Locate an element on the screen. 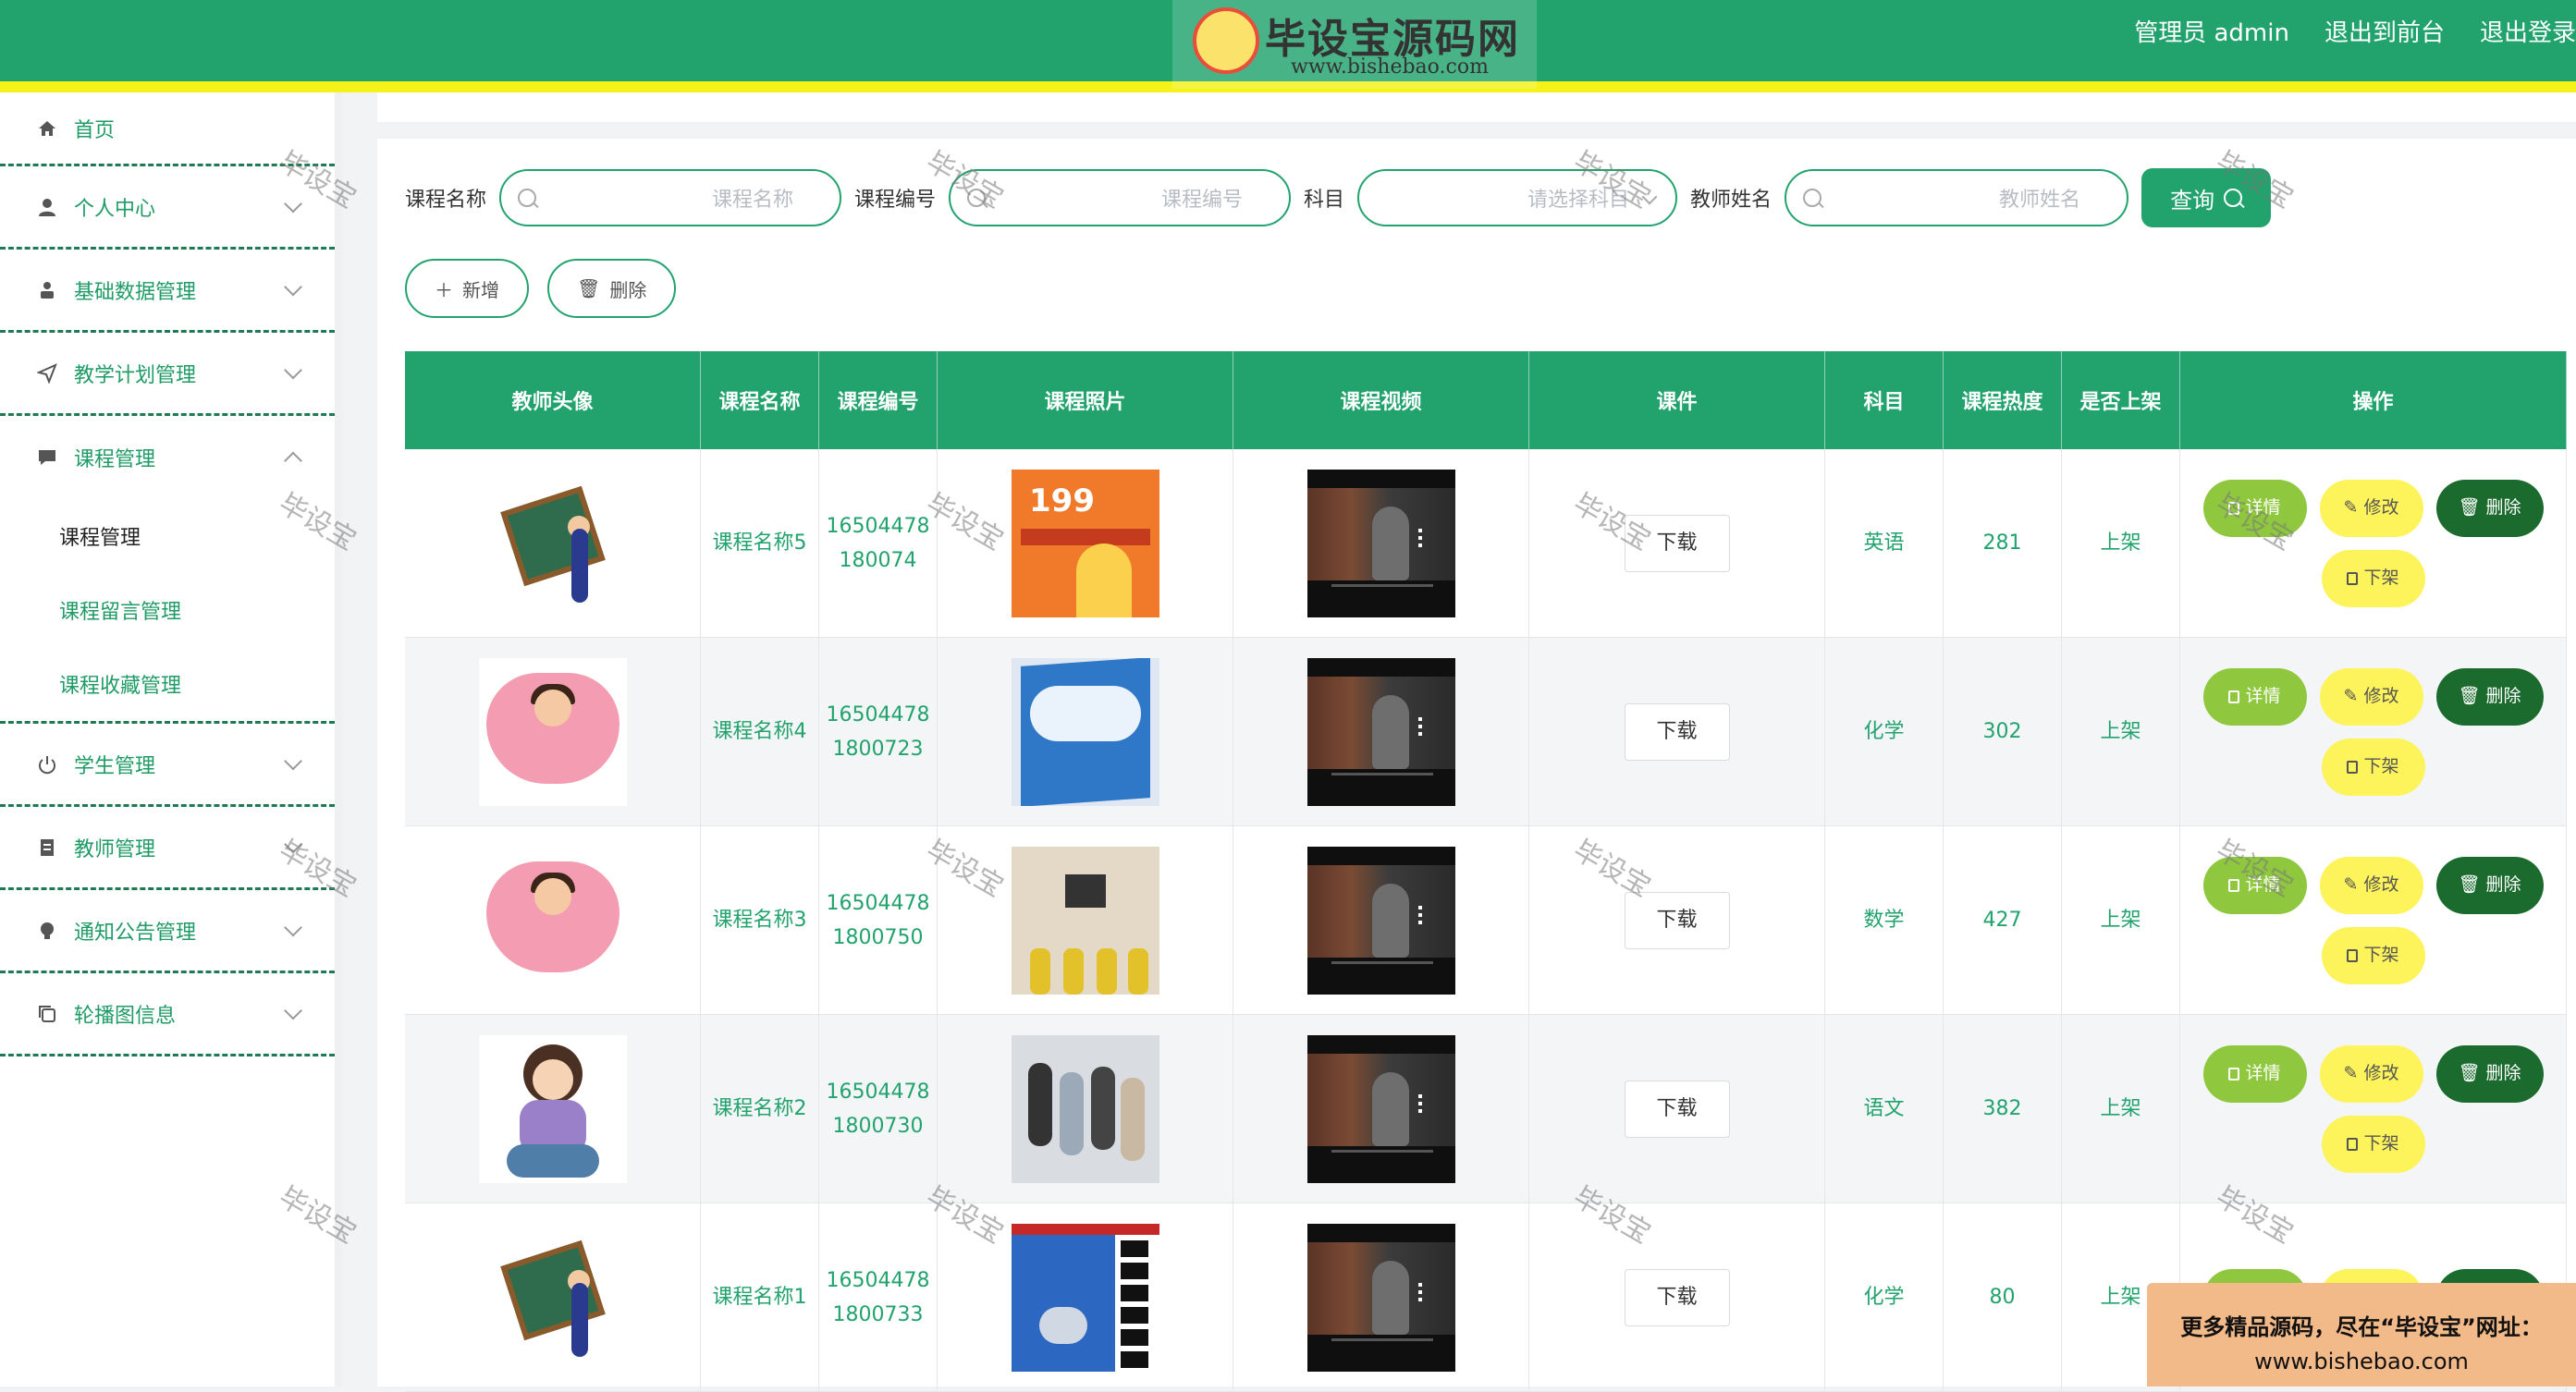  ad-line-1: 更多精品源码，尽在“毕设宝”网址： is located at coordinates (2362, 1327).